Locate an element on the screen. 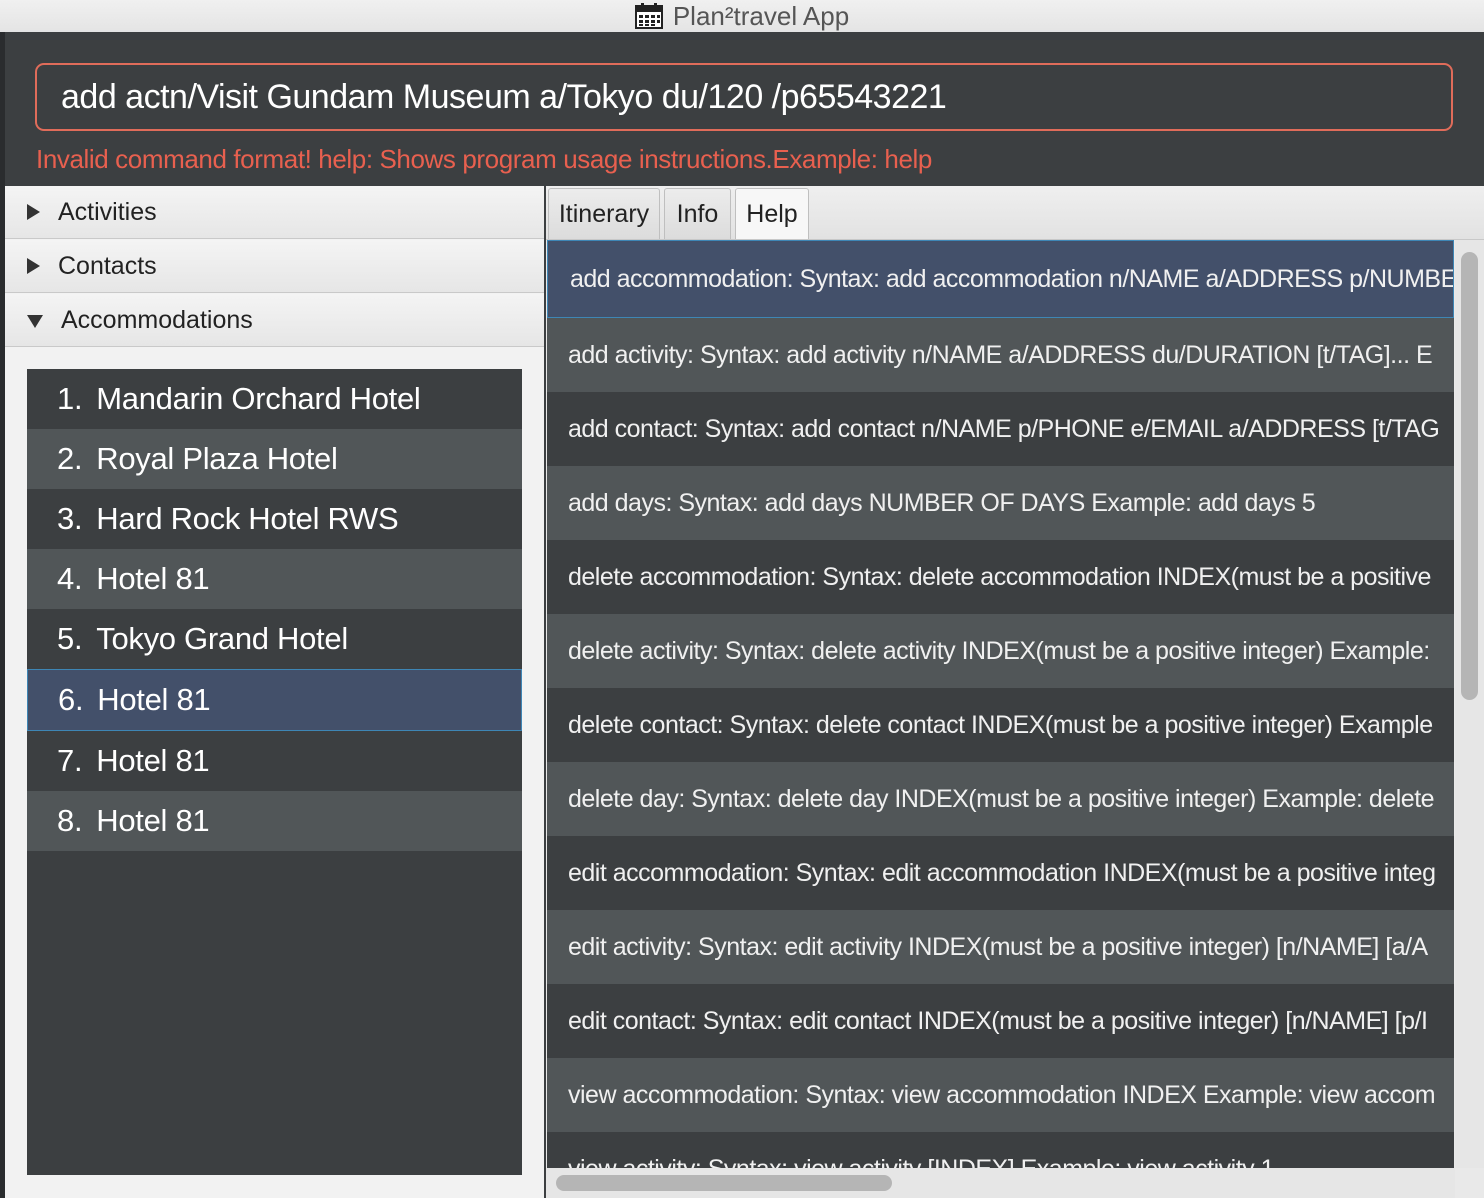 The image size is (1484, 1198). list-item: 1. Mandarin Orchard Hotel is located at coordinates (274, 399).